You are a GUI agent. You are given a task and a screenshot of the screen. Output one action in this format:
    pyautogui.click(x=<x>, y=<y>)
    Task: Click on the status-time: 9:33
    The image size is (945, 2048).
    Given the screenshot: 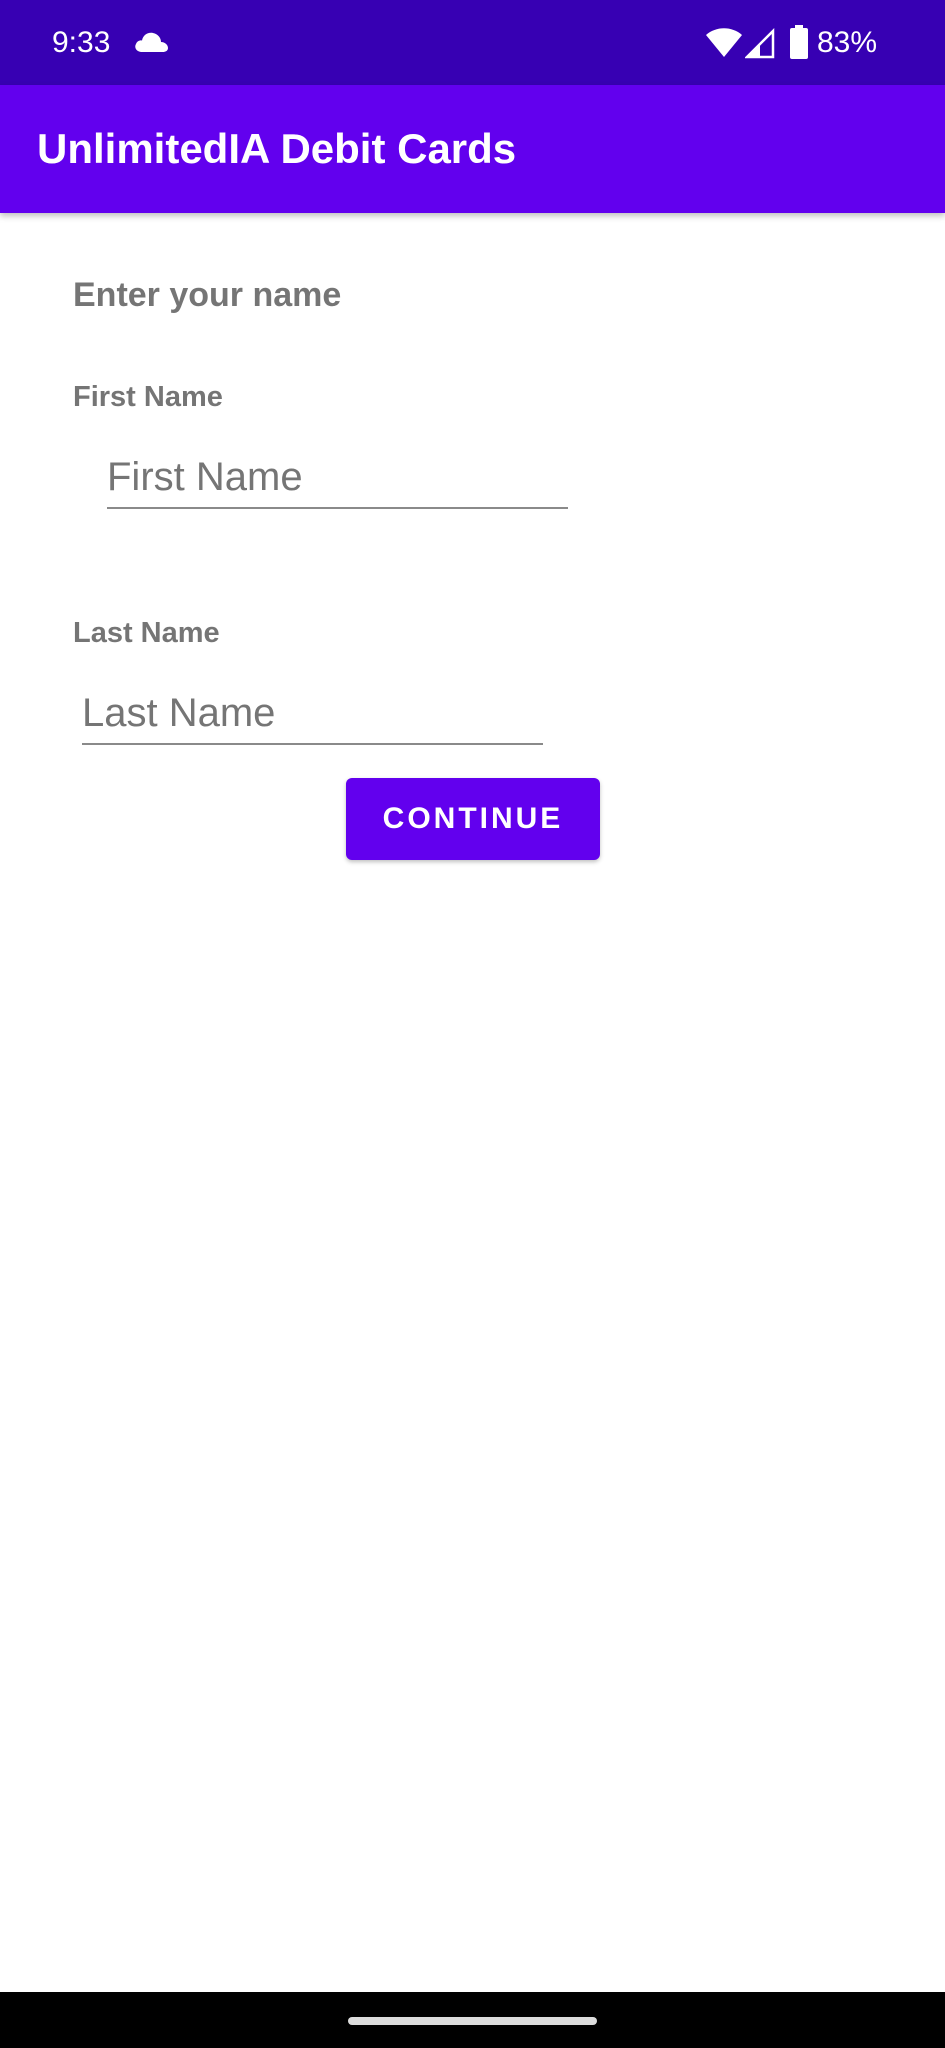 What is the action you would take?
    pyautogui.click(x=81, y=42)
    